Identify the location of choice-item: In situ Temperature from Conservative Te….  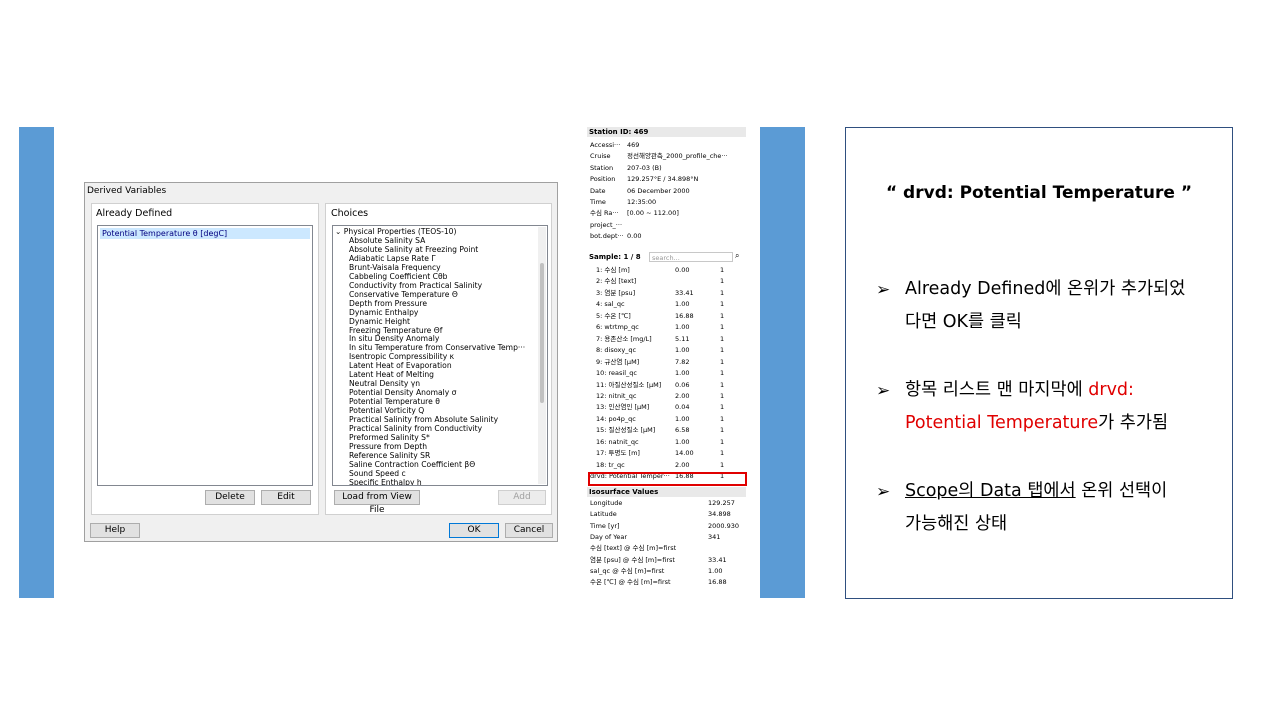
(437, 347).